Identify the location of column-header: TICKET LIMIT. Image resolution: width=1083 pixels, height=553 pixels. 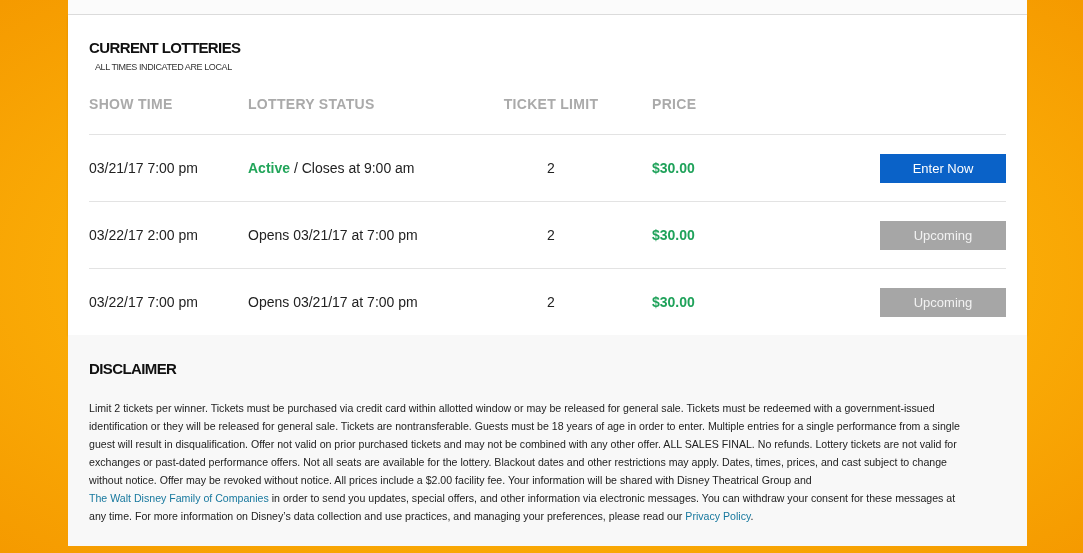
(551, 104).